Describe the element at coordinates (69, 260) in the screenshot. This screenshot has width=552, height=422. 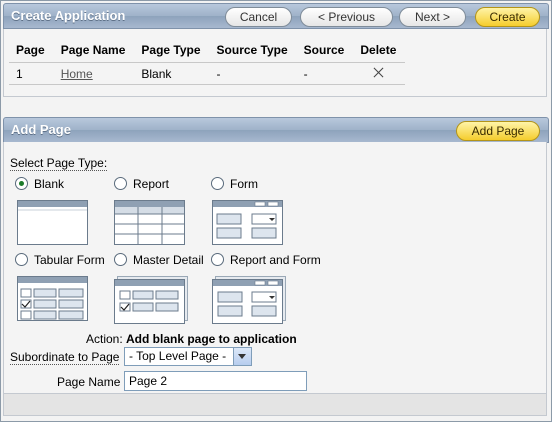
I see `radio-label-tabular-form: Tabular Form` at that location.